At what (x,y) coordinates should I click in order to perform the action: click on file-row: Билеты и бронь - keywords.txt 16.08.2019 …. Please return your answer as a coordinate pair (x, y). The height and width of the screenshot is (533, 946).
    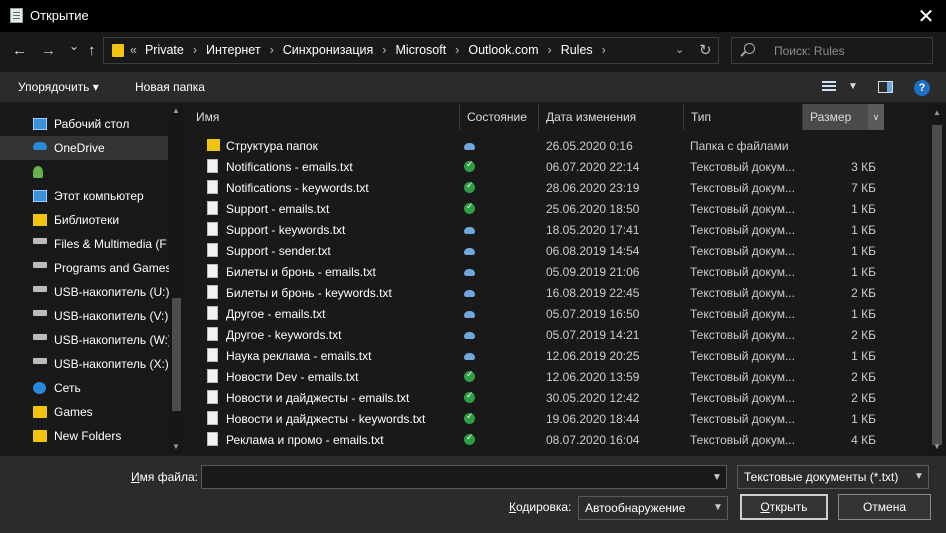
    Looking at the image, I should click on (539, 292).